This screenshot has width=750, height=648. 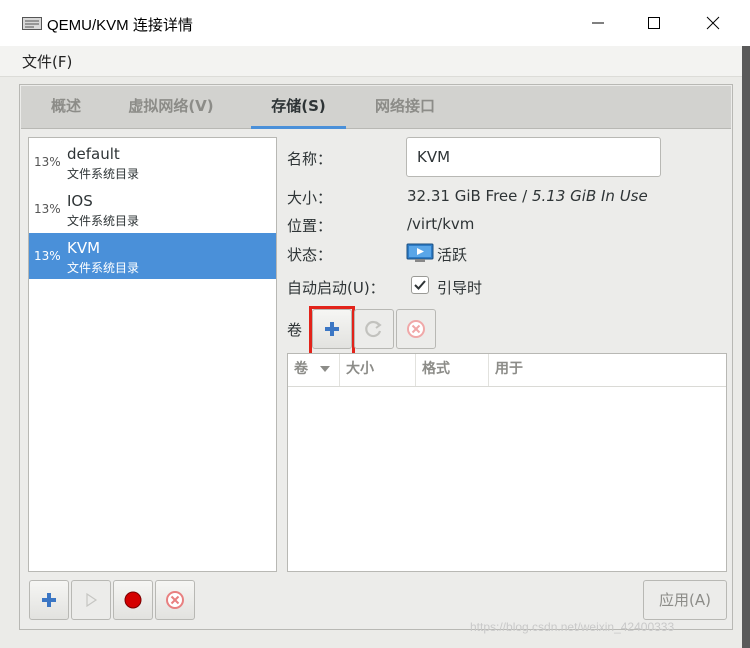 I want to click on minimize-icon, so click(x=598, y=23).